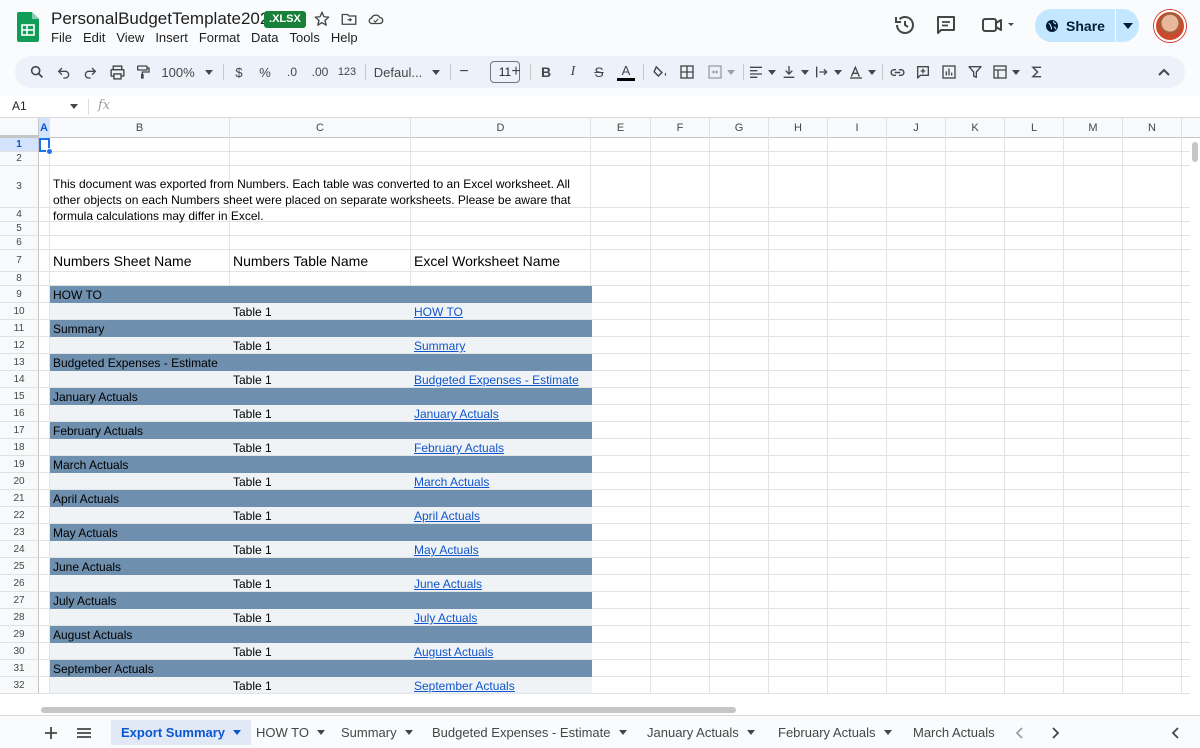 This screenshot has height=748, width=1200. What do you see at coordinates (103, 669) in the screenshot?
I see `sheet-name-cell: September Actuals` at bounding box center [103, 669].